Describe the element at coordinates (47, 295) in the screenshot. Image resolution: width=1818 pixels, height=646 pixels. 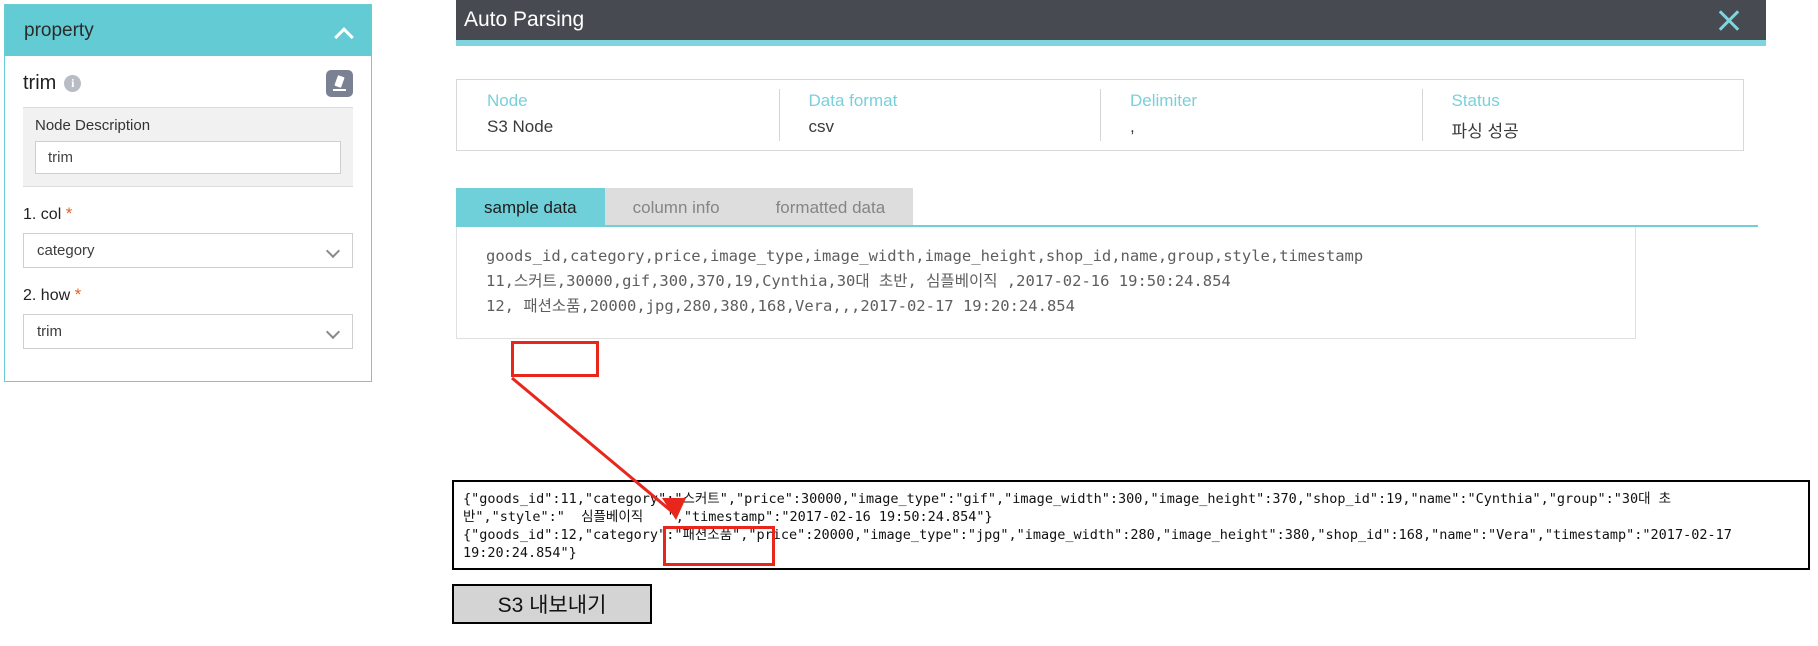
I see `field-label-how-text: 2. how` at that location.